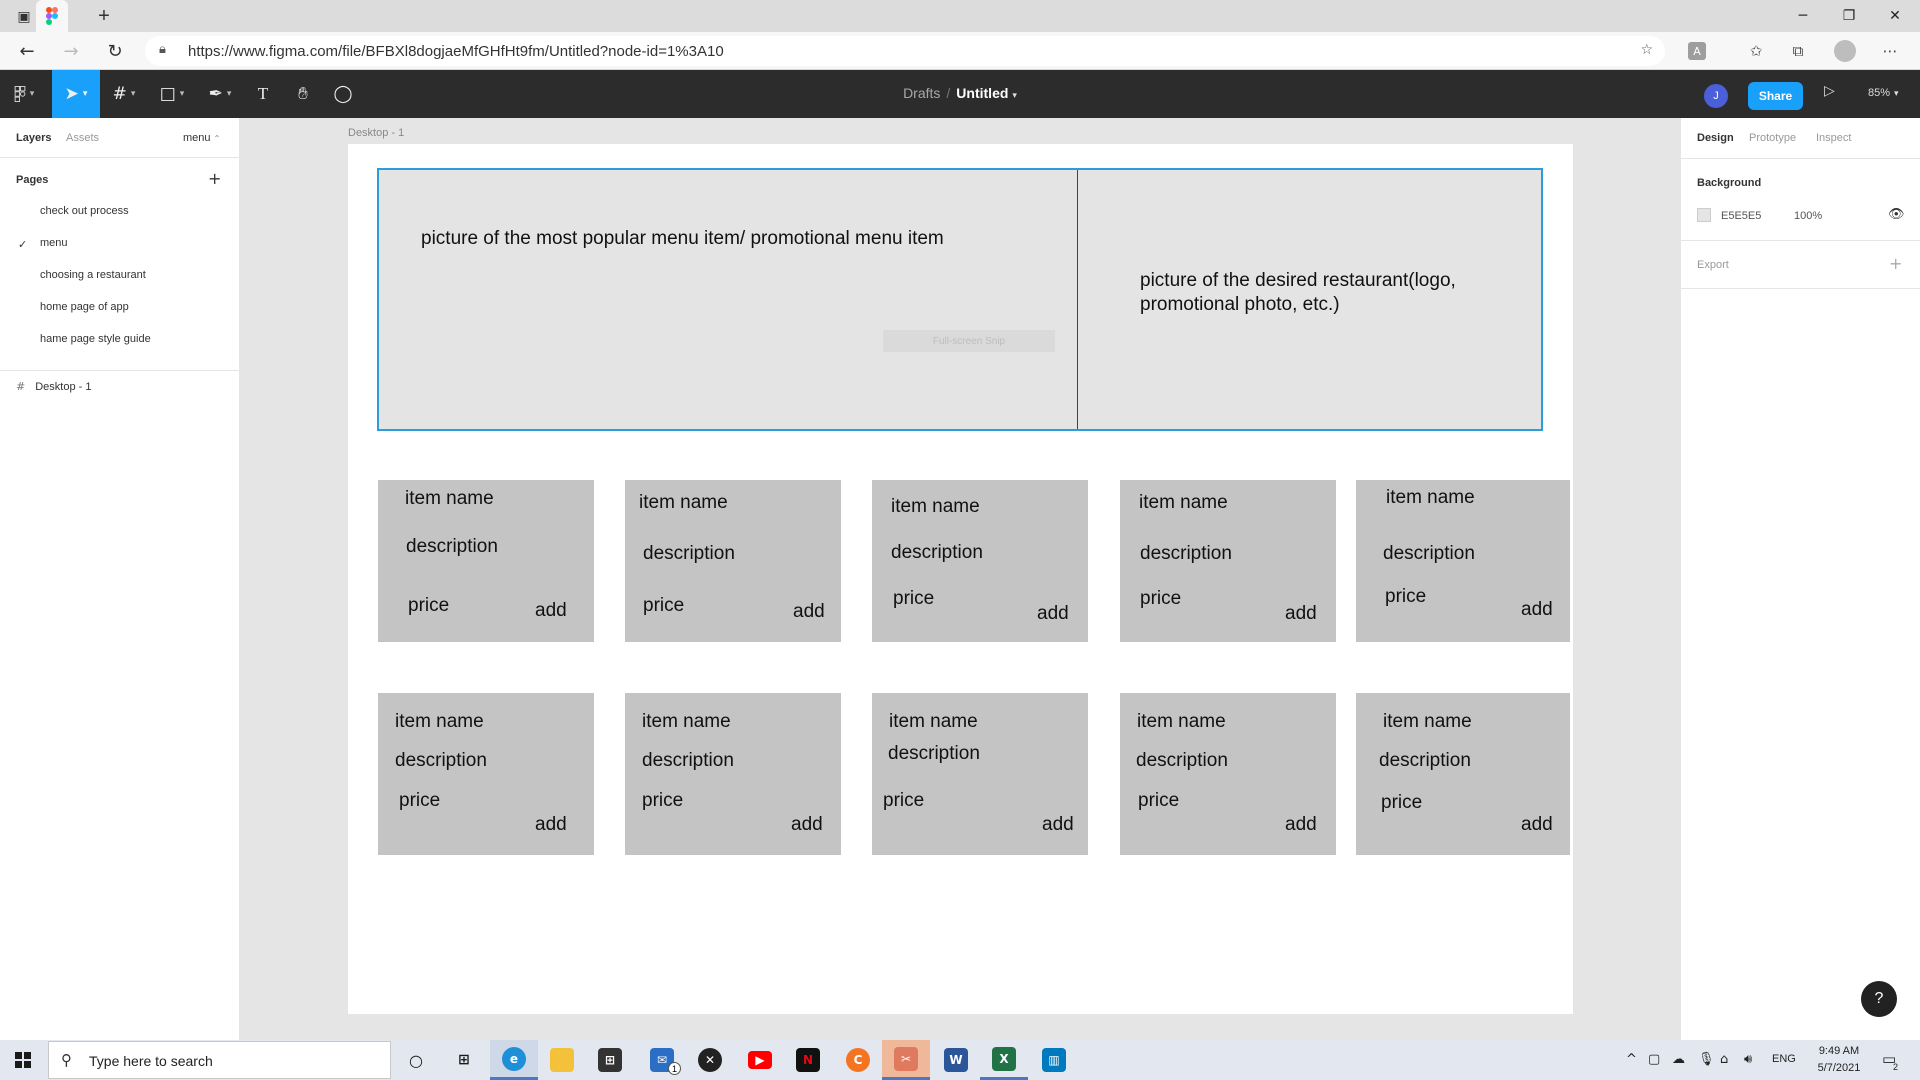 Image resolution: width=1920 pixels, height=1080 pixels. What do you see at coordinates (610, 1060) in the screenshot?
I see `store-icon: ⊞` at bounding box center [610, 1060].